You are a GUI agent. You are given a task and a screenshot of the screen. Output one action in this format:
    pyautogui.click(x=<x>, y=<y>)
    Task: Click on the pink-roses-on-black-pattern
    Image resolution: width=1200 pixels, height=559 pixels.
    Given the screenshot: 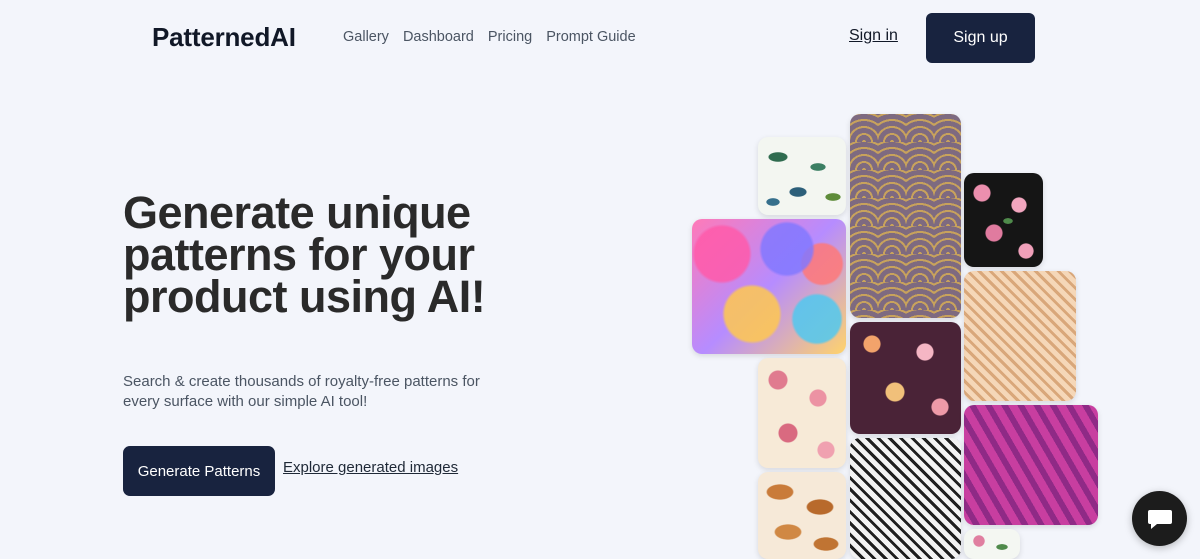 What is the action you would take?
    pyautogui.click(x=1003, y=220)
    